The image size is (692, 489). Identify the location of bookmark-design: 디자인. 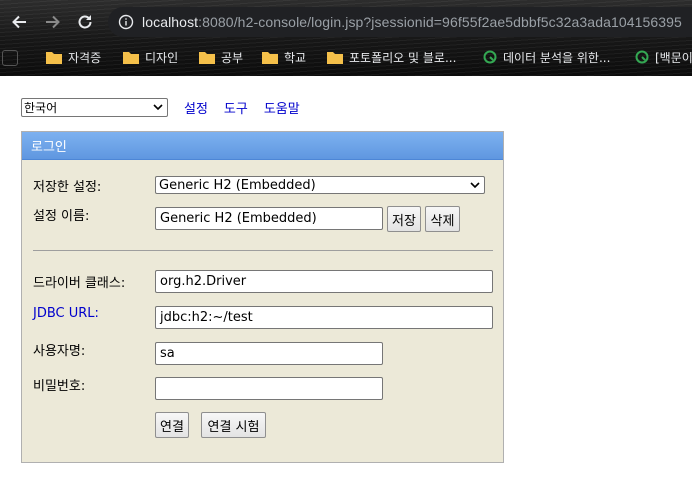
(150, 57).